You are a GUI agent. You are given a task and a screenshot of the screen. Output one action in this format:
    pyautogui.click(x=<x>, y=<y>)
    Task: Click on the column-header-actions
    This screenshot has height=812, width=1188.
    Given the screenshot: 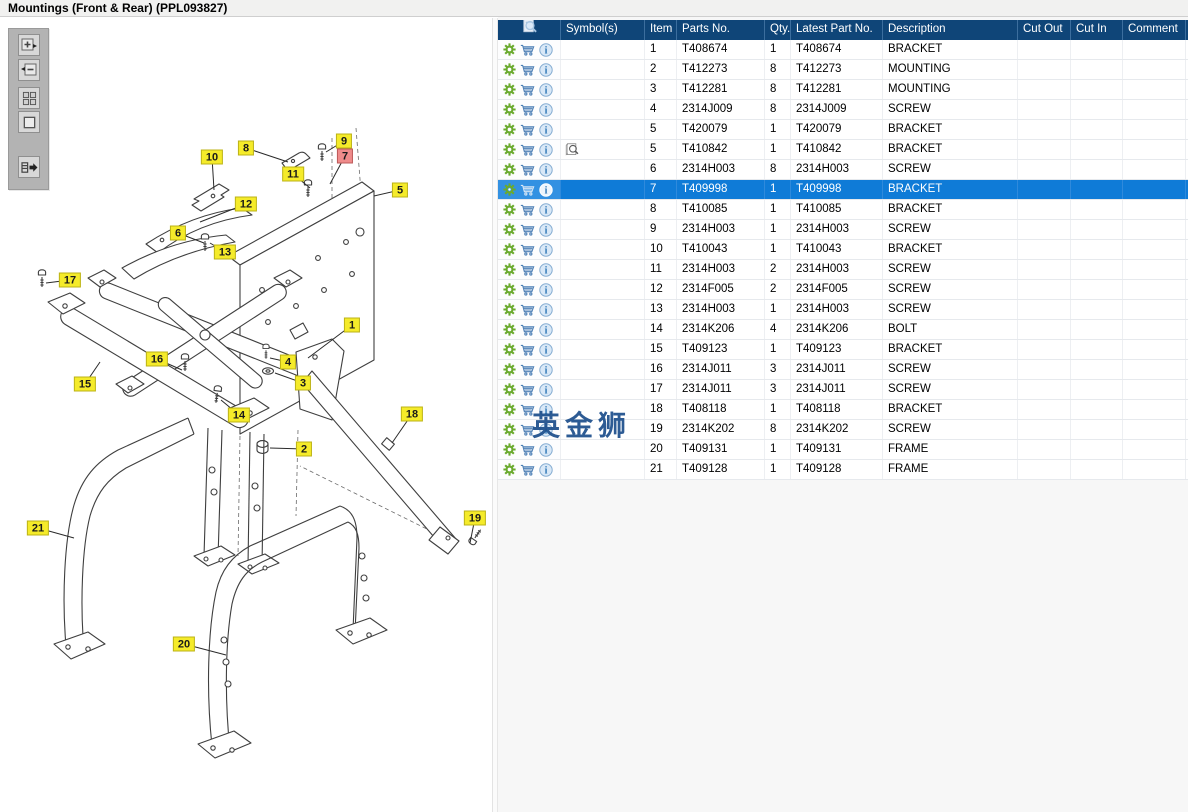 What is the action you would take?
    pyautogui.click(x=529, y=30)
    